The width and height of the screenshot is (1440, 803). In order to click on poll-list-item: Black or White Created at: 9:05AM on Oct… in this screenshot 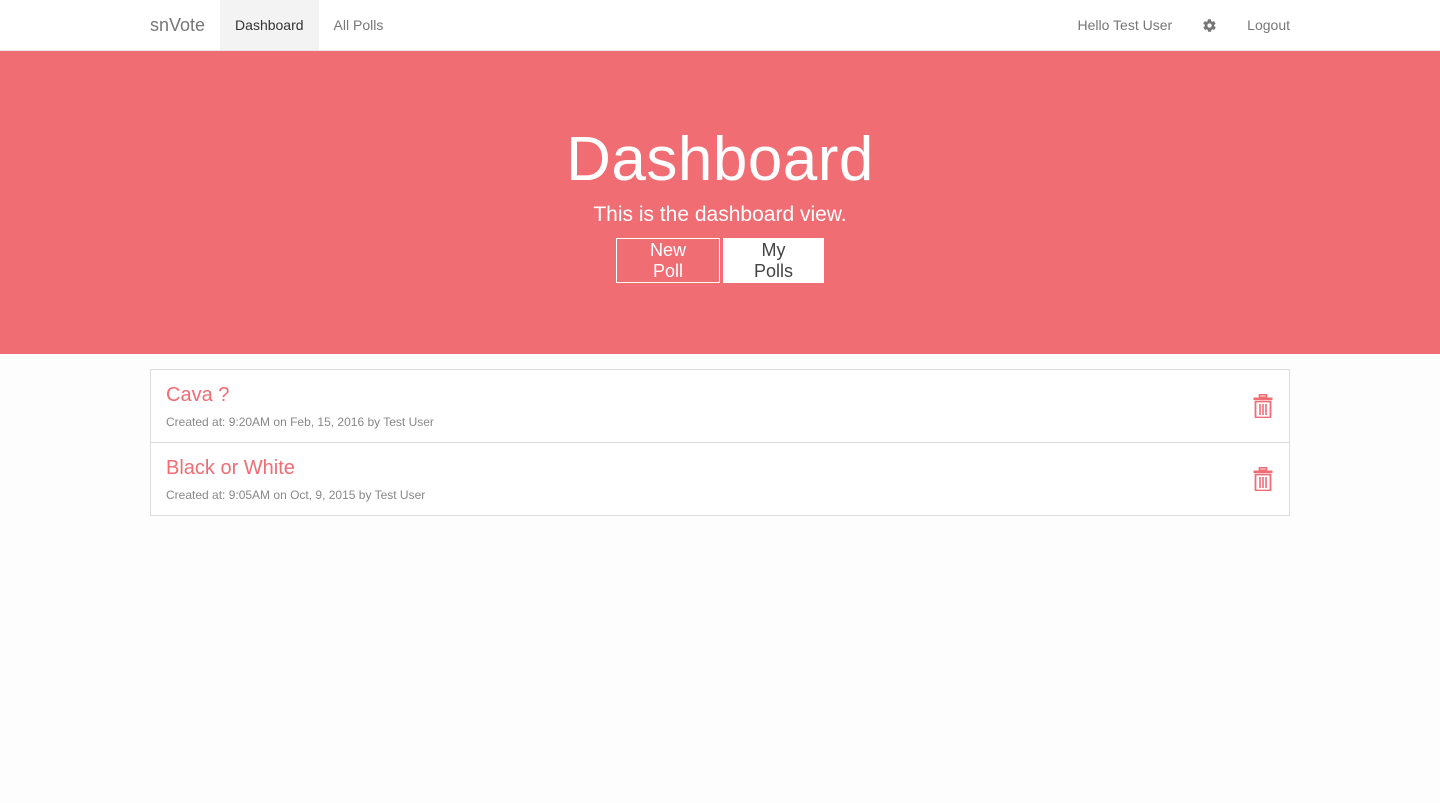, I will do `click(720, 479)`.